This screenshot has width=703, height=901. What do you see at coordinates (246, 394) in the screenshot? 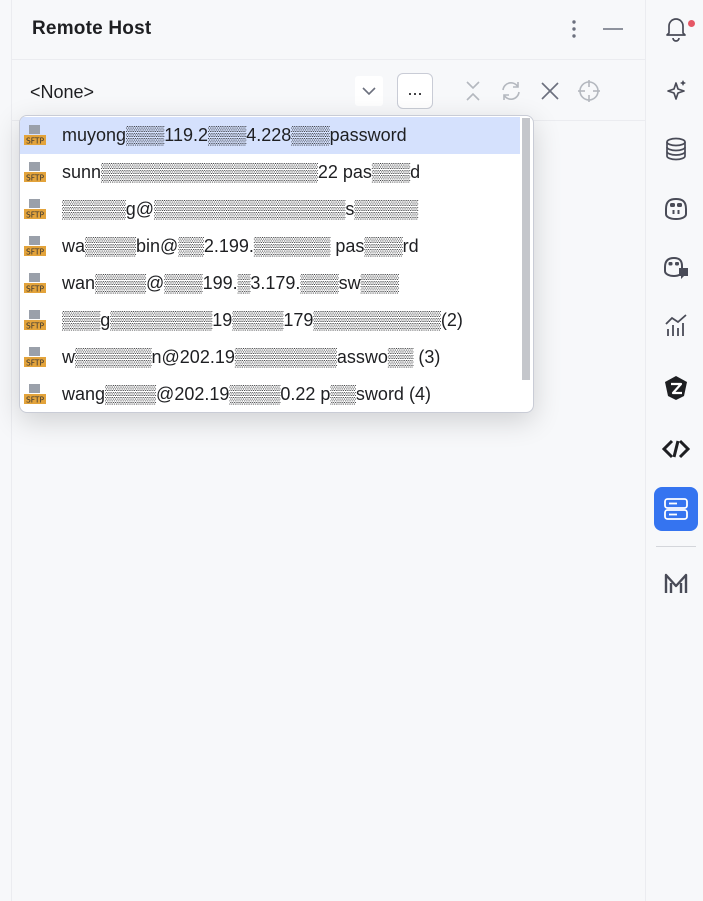
I see `host-label: wang▒▒▒▒@202.19▒▒▒▒0.22 p▒▒sword (4)` at bounding box center [246, 394].